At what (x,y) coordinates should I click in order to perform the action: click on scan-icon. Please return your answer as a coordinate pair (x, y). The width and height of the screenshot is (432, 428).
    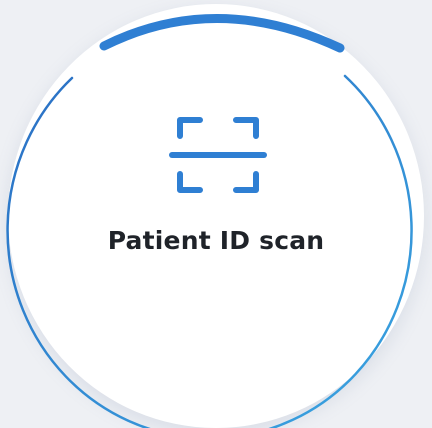
    Looking at the image, I should click on (218, 155).